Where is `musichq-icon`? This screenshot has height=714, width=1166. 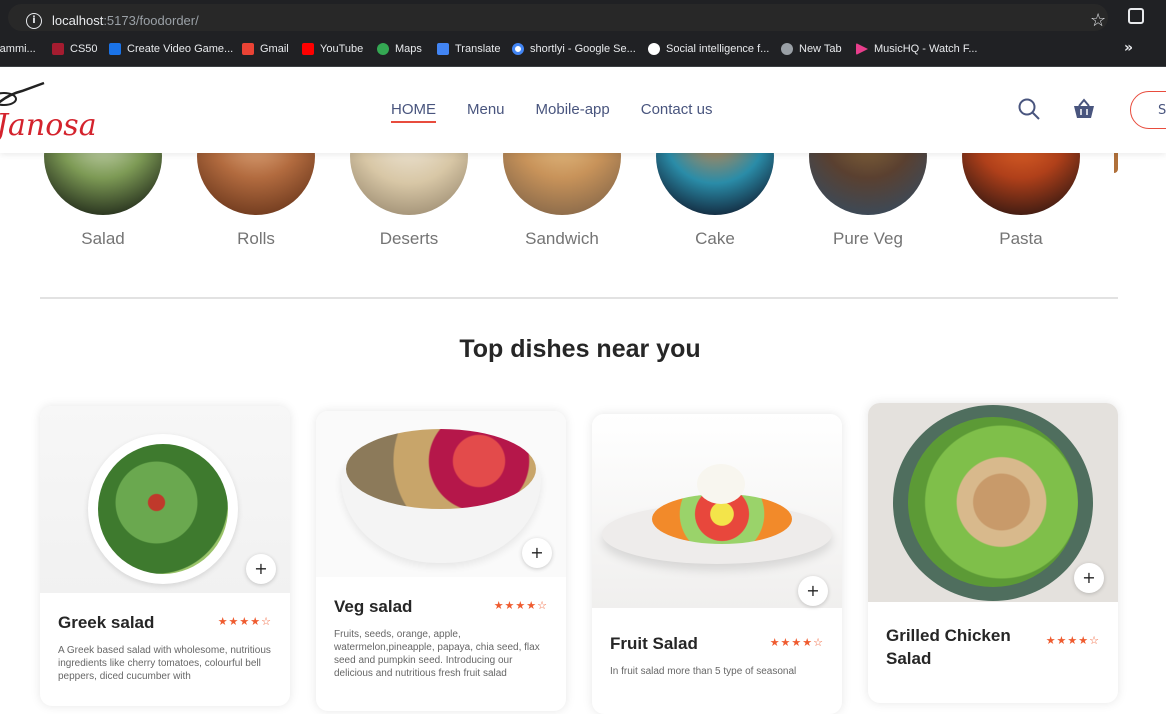
musichq-icon is located at coordinates (862, 49).